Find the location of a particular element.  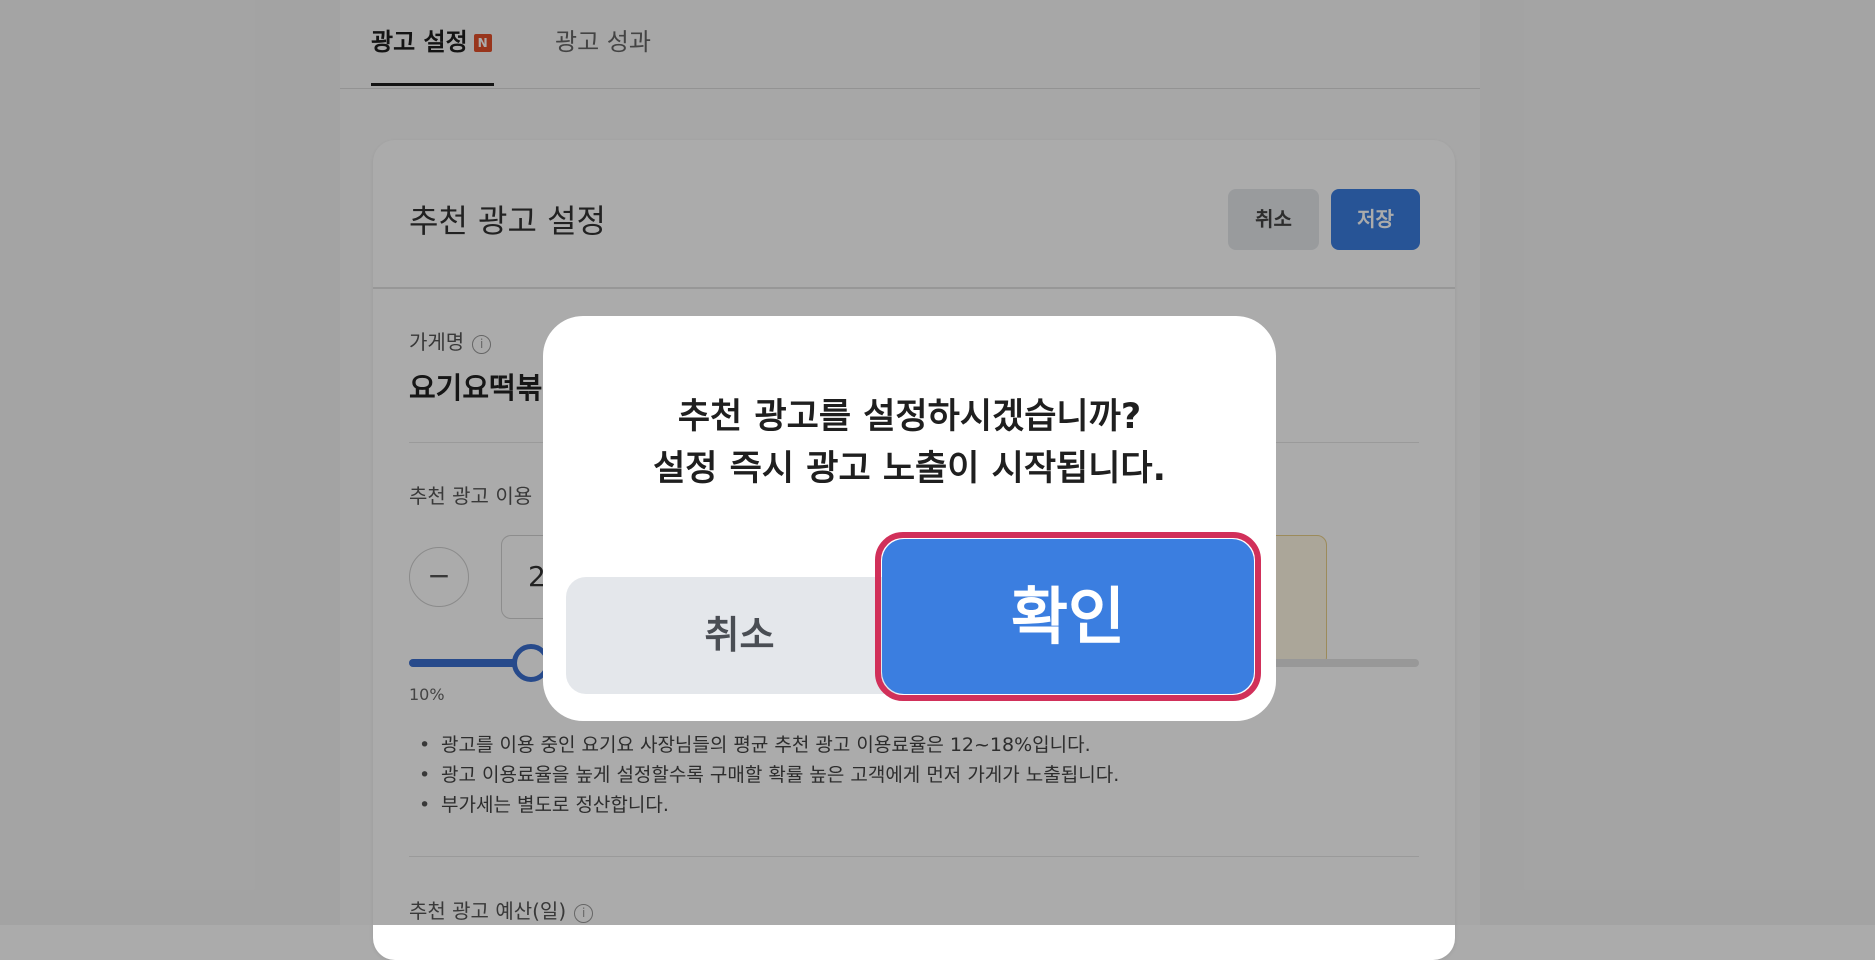

dialog-confirm-button: 확인 is located at coordinates (1068, 616).